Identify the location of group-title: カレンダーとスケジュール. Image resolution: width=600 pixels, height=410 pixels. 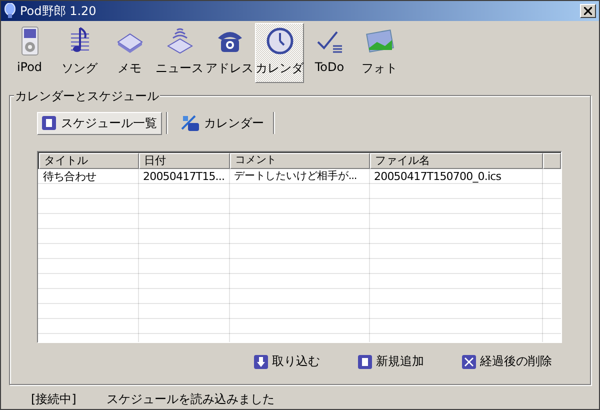
(87, 96).